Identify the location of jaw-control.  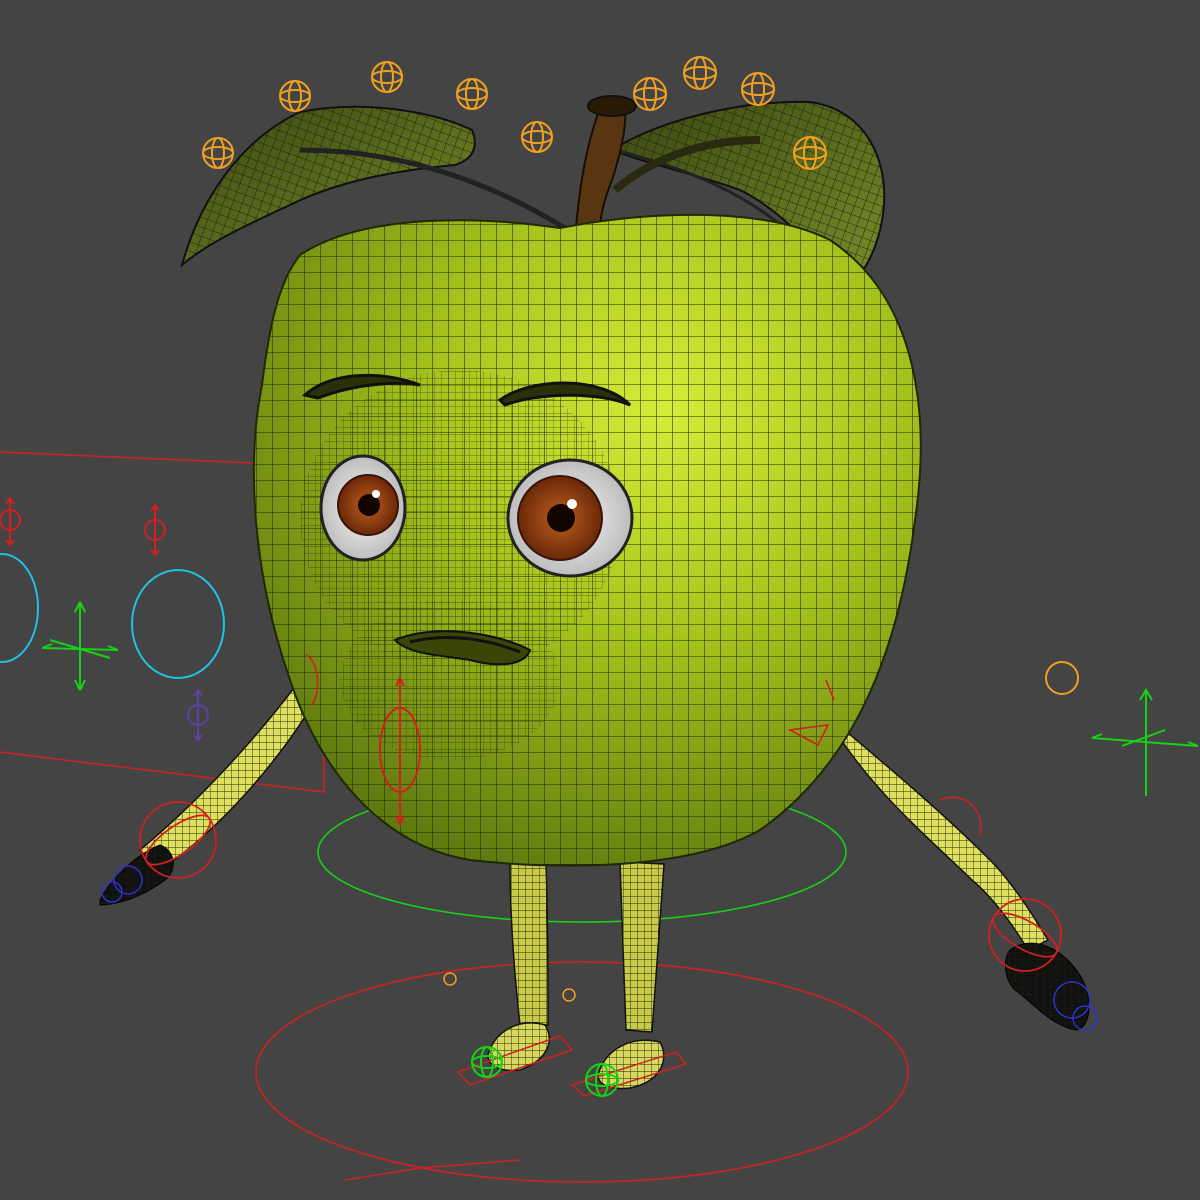
(198, 715).